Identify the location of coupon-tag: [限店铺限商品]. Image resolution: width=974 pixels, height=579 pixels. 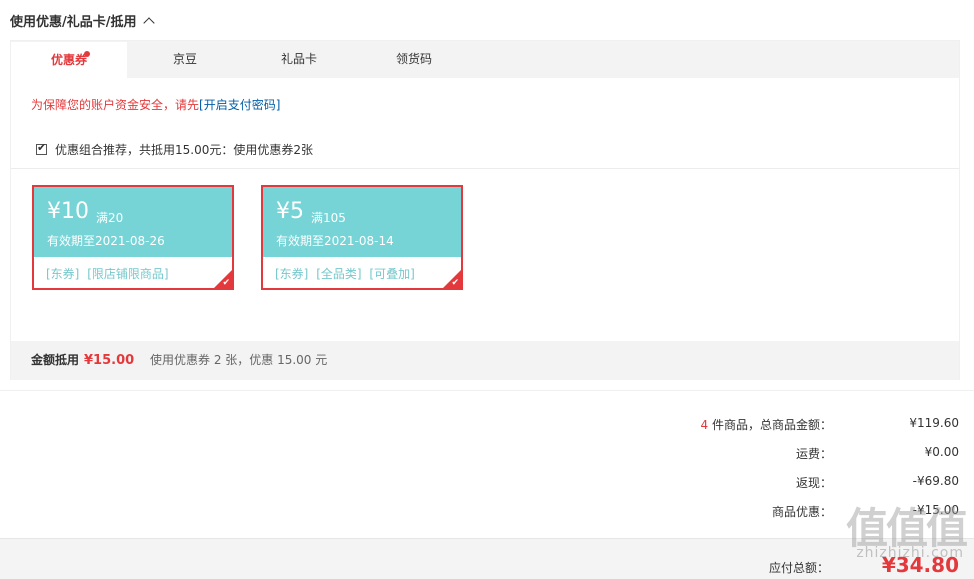
(128, 274).